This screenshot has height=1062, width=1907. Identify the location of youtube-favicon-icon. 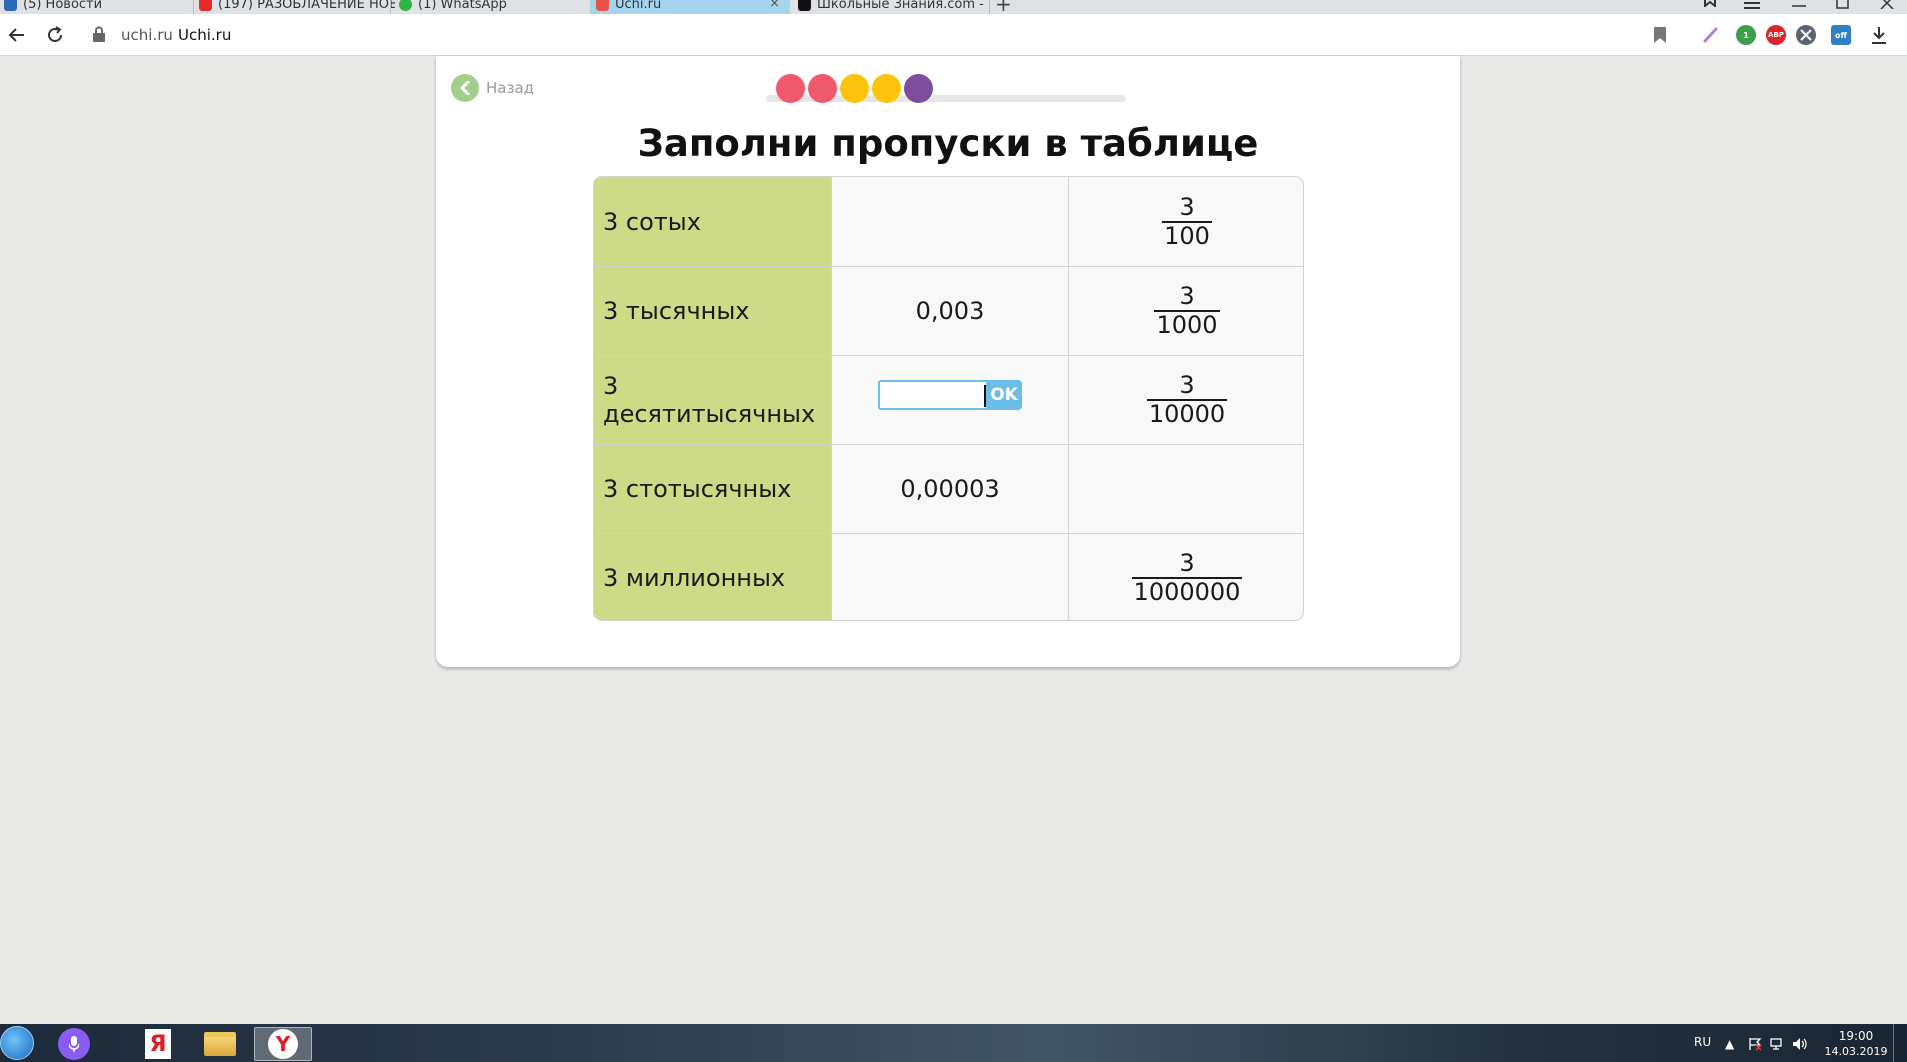
(205, 5).